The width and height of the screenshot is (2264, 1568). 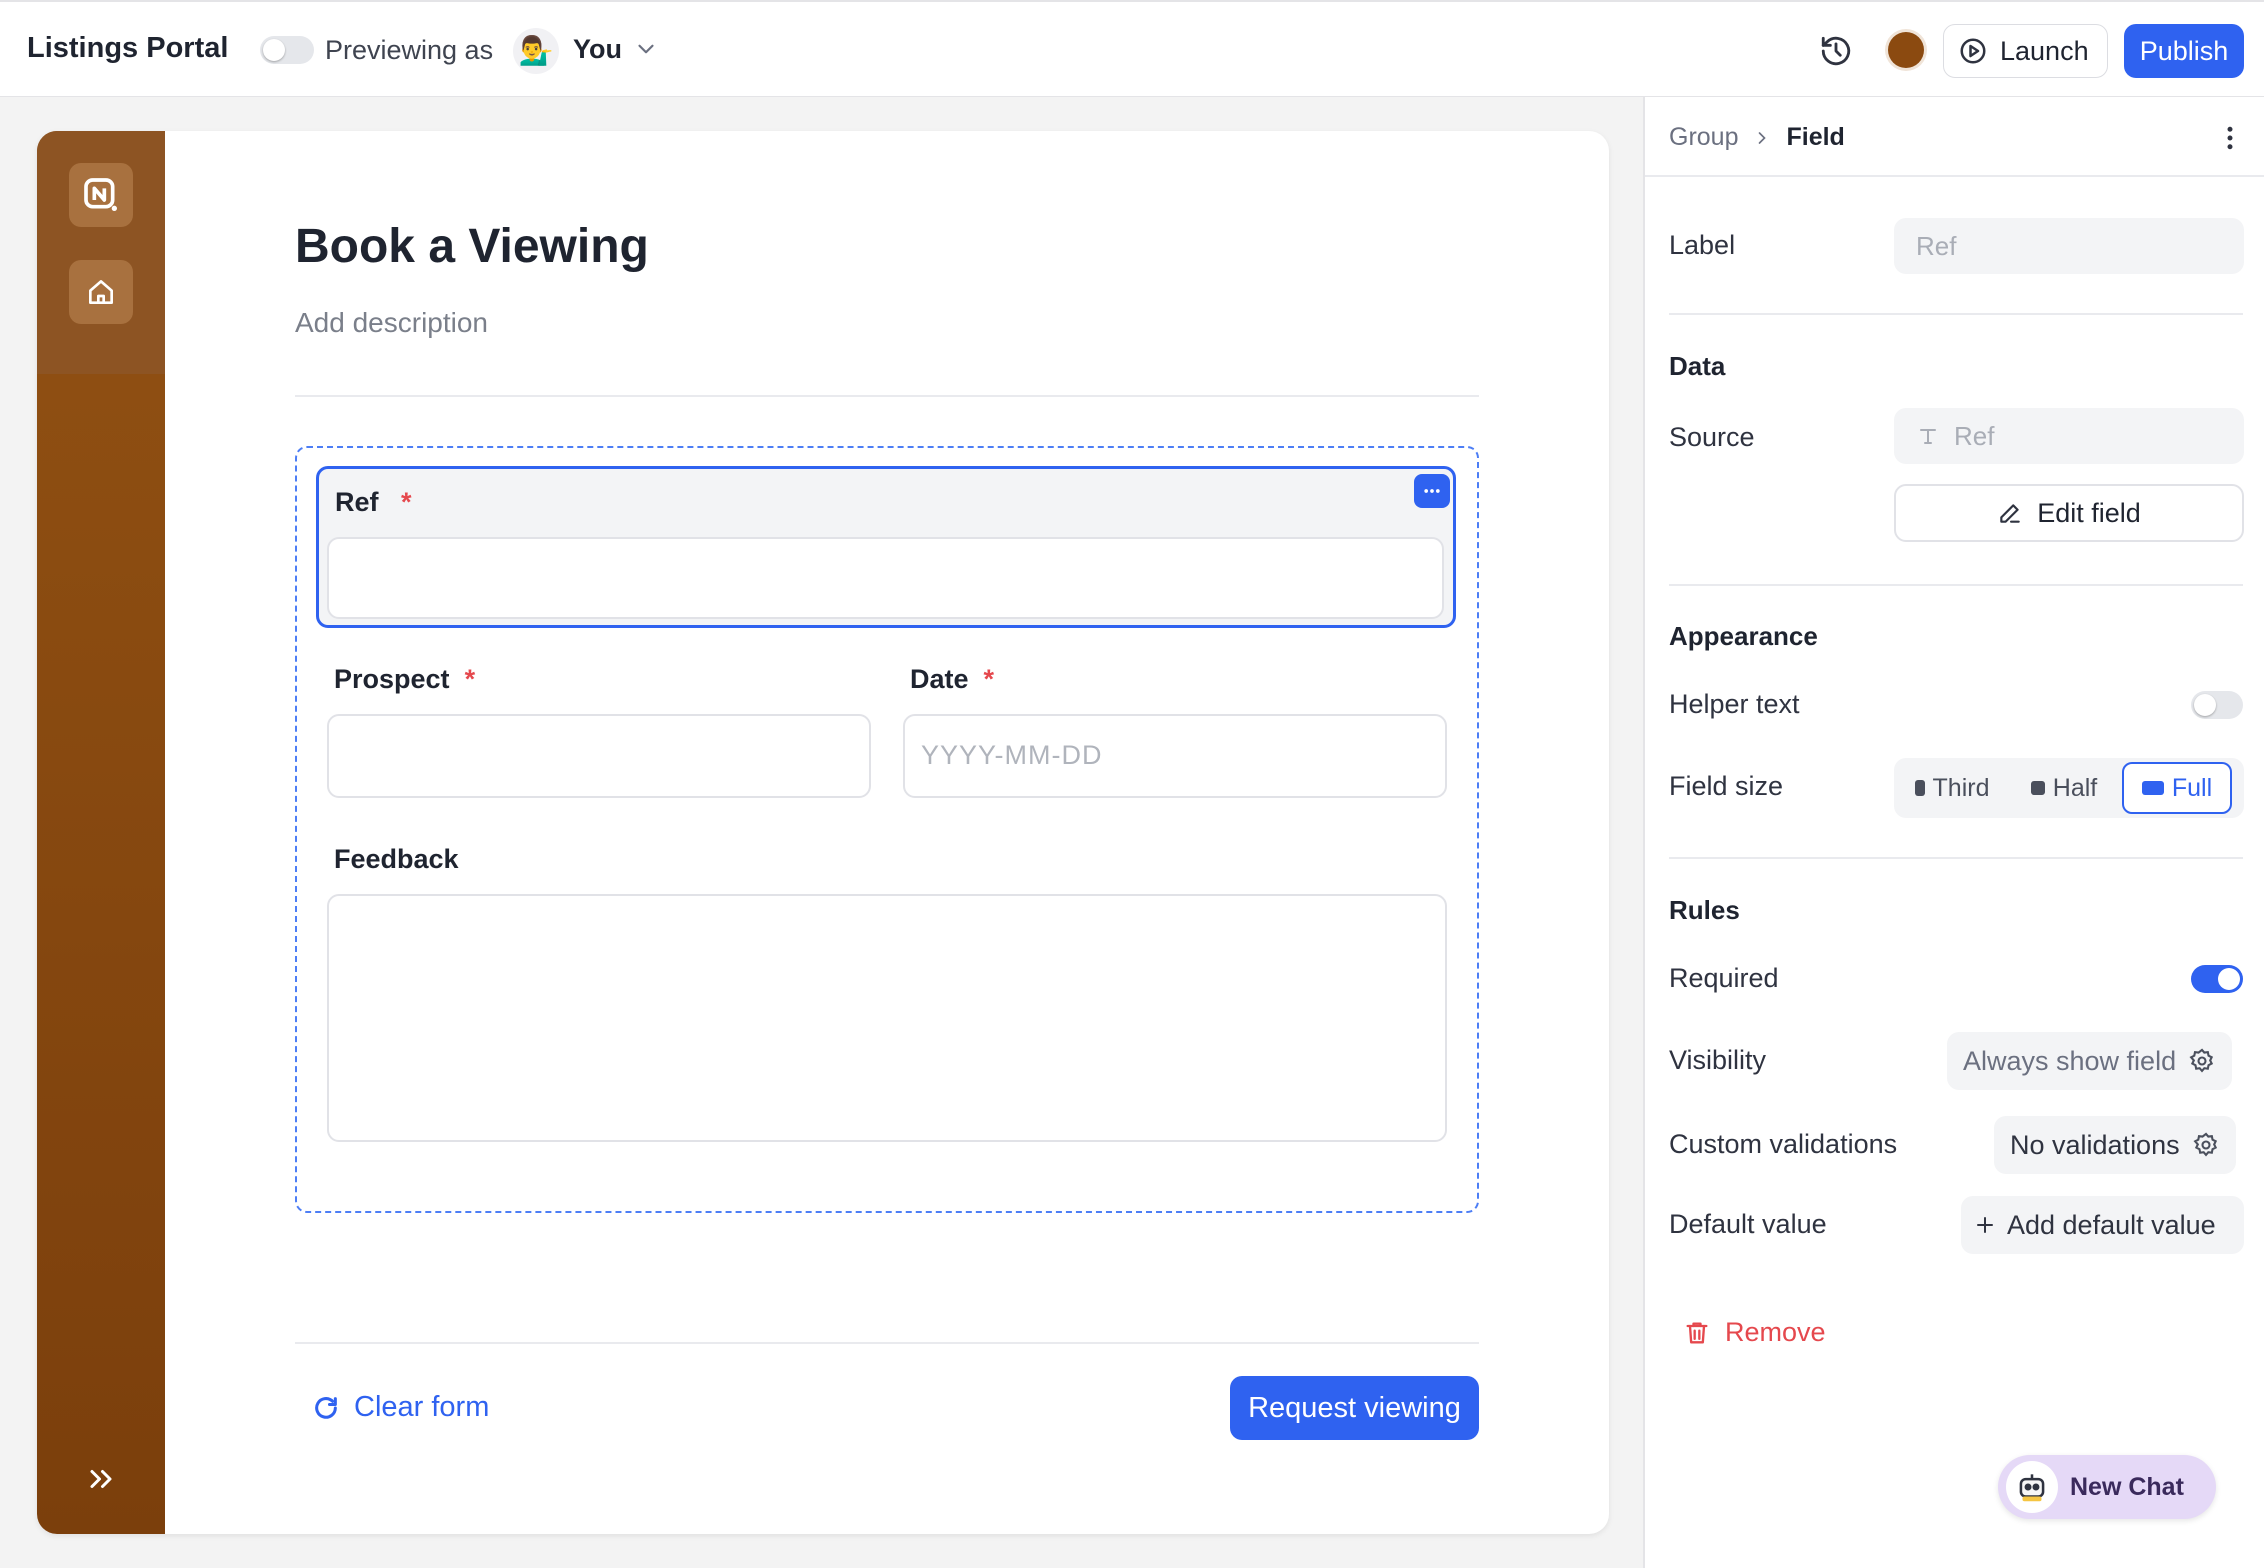 I want to click on user-name: You, so click(x=597, y=49).